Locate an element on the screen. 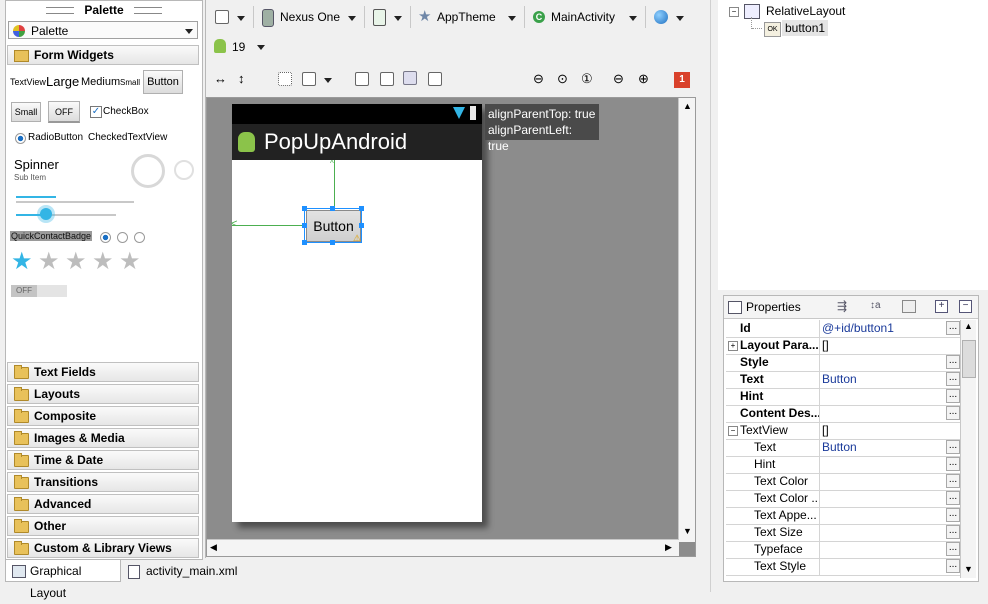  category-advanced: Advanced is located at coordinates (103, 504).